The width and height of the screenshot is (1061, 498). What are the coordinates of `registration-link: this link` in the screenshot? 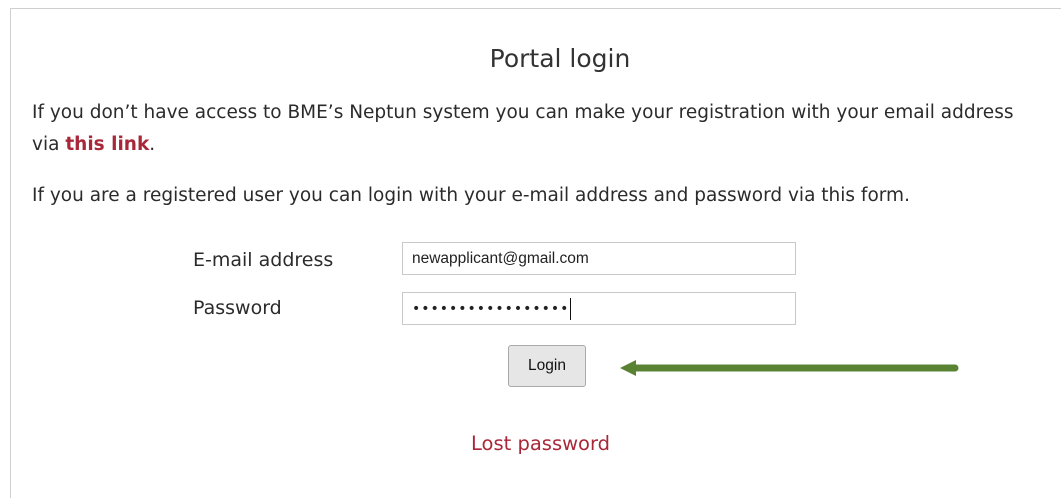 It's located at (107, 144).